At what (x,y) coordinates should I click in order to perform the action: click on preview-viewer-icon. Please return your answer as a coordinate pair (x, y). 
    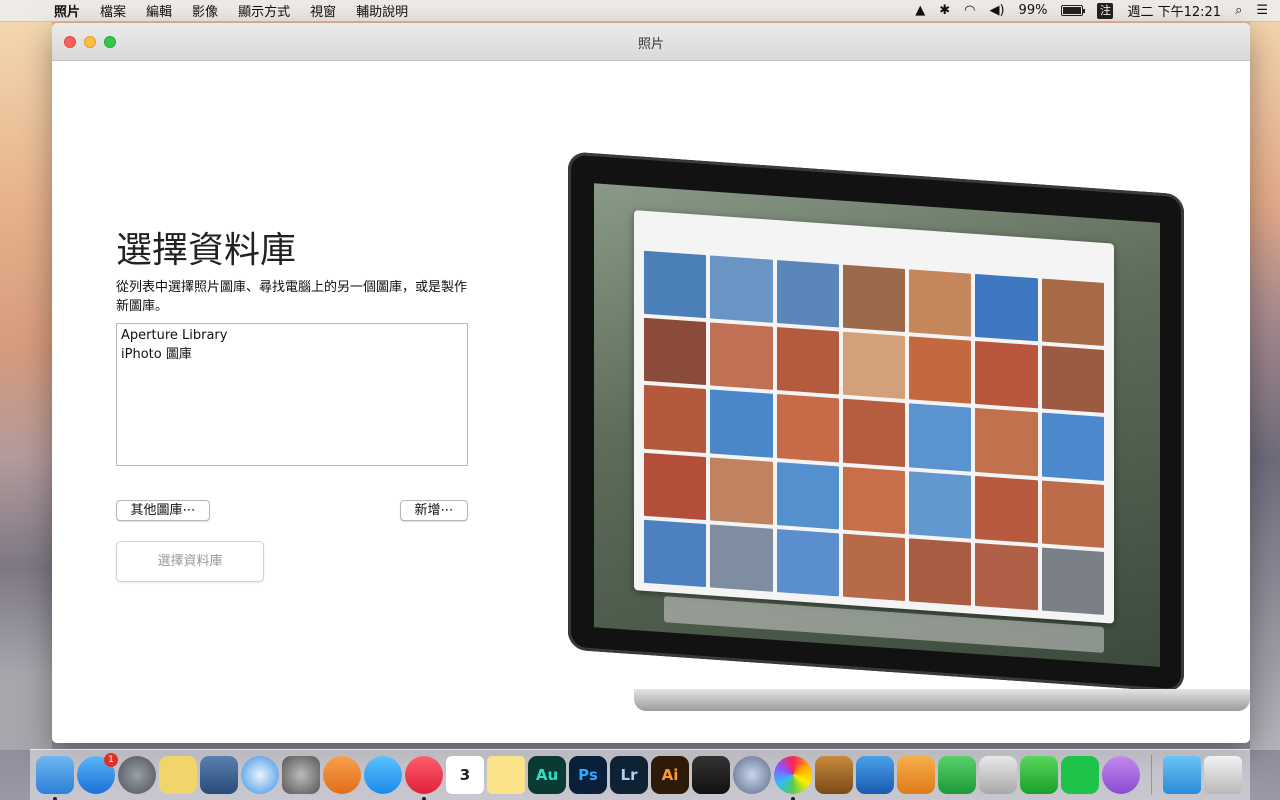
    Looking at the image, I should click on (998, 775).